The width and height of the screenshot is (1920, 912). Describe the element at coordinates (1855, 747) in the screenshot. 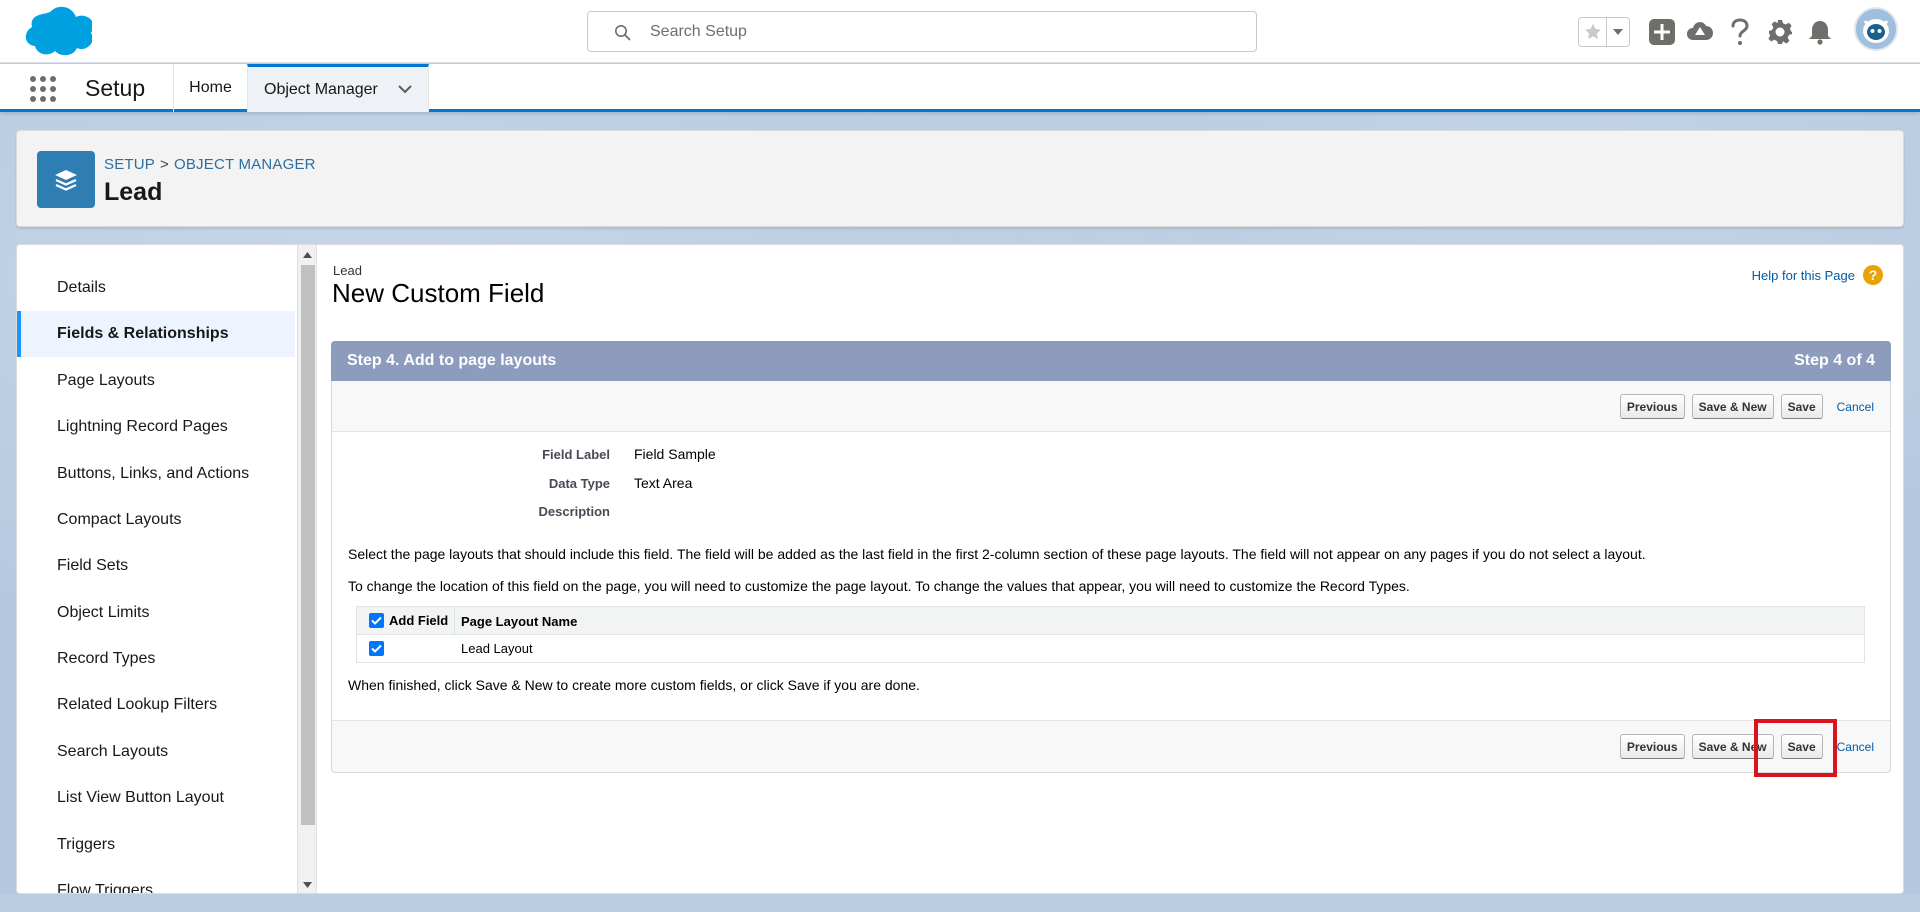

I see `cancel-link-bottom: Cancel` at that location.